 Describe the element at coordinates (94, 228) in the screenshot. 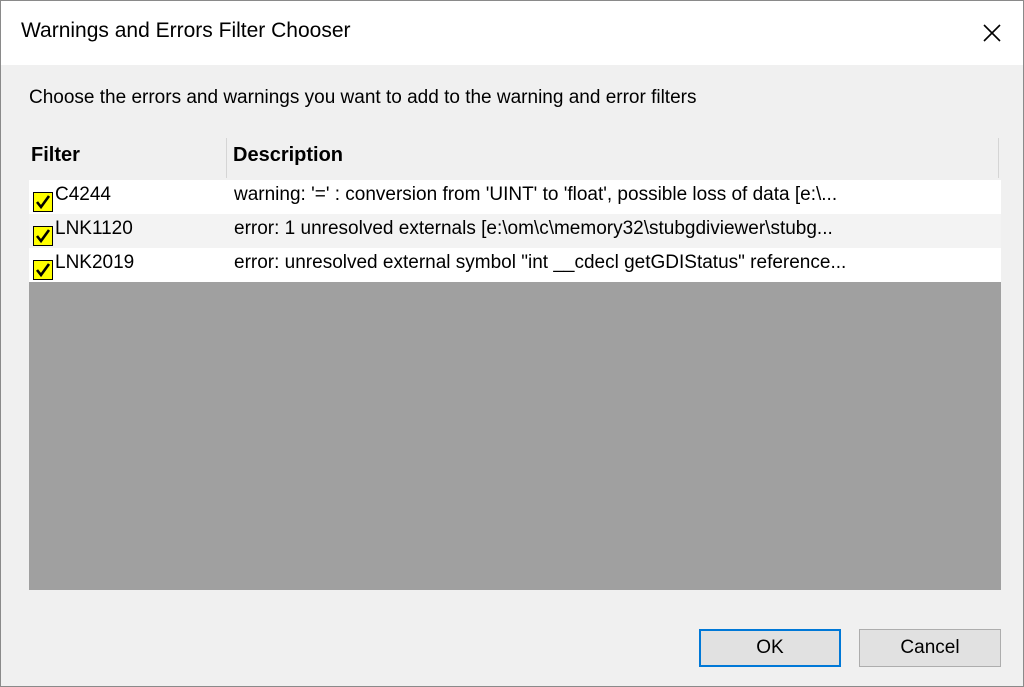

I see `row-filter-code: LNK1120` at that location.